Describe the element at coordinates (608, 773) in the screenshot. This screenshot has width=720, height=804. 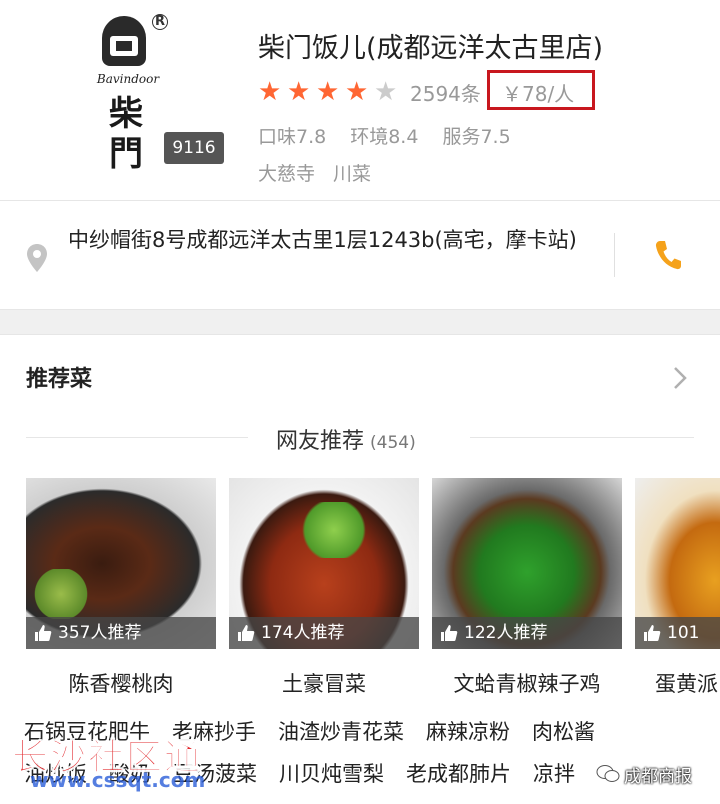
I see `wechat-icon` at that location.